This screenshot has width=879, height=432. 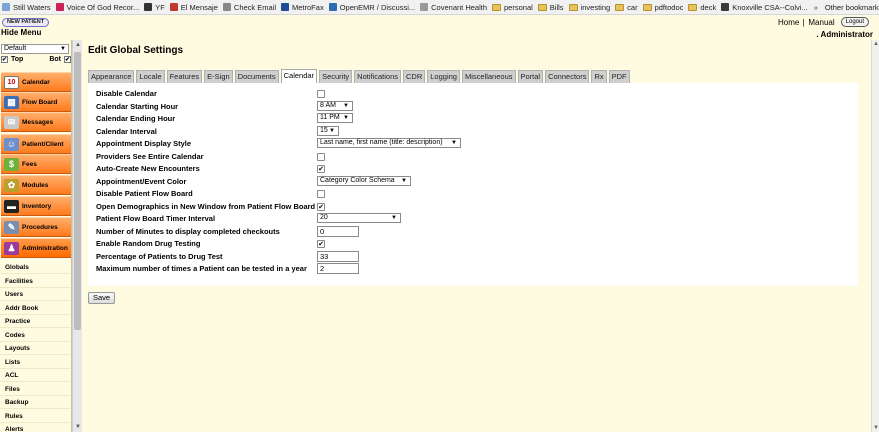 I want to click on bookmark-item: investing, so click(x=590, y=7).